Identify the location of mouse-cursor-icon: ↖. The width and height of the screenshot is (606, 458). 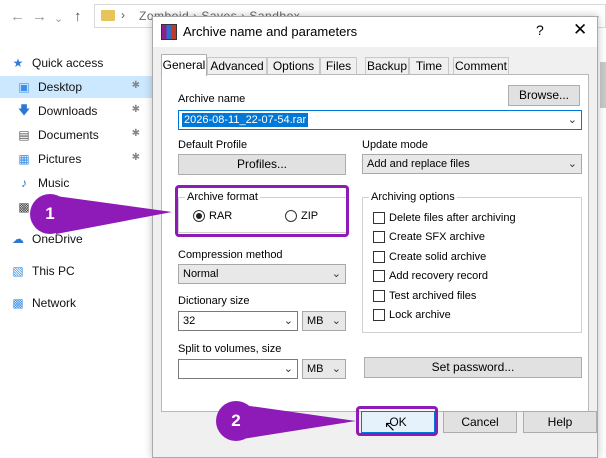
(390, 426).